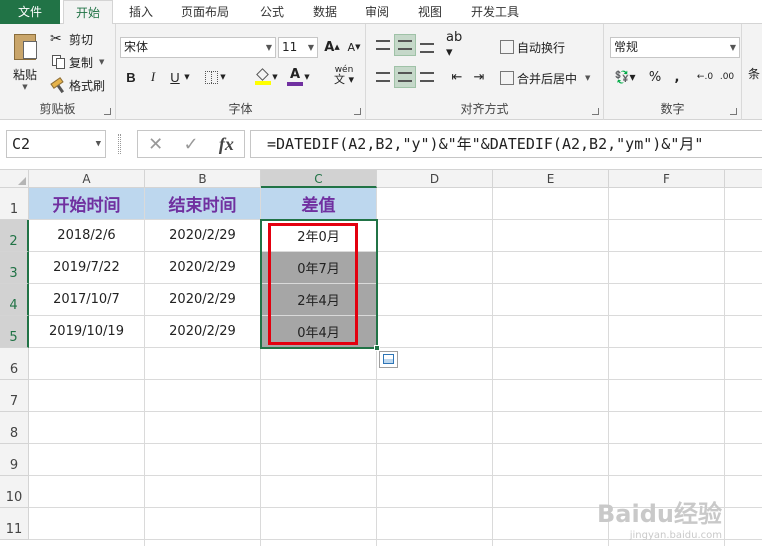 The width and height of the screenshot is (762, 546). I want to click on tab-insert: 插入, so click(141, 12).